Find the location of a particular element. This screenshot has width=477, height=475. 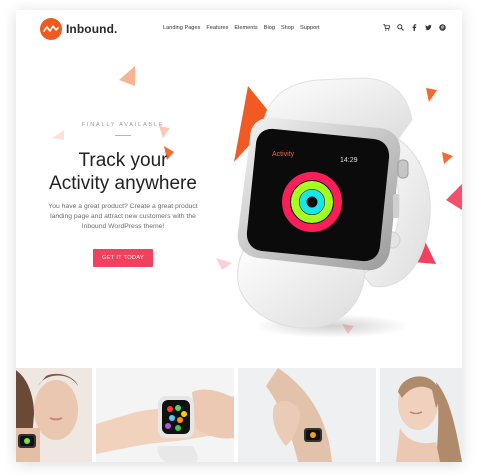

logo-wave-icon is located at coordinates (51, 29).